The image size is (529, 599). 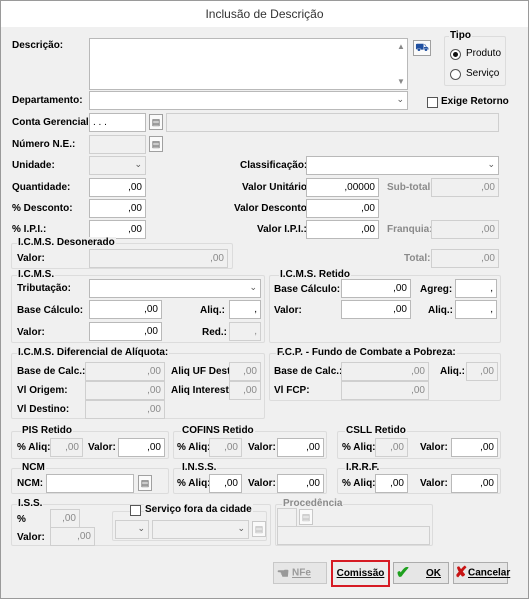 I want to click on pis-valor-label: Valor:, so click(x=102, y=447).